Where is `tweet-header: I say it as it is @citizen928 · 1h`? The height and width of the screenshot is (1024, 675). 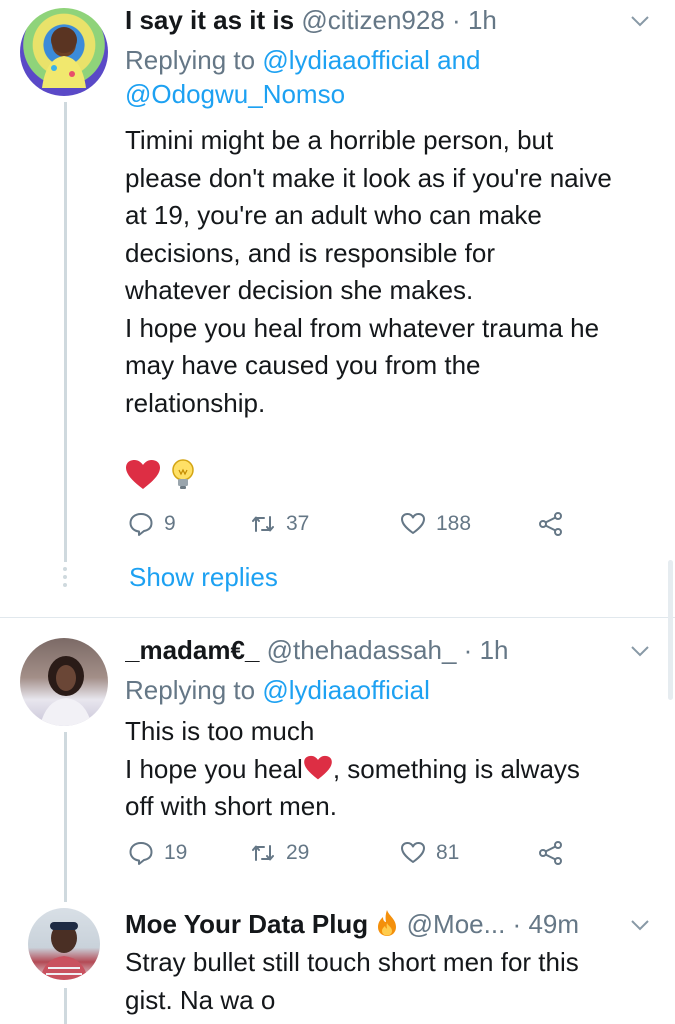 tweet-header: I say it as it is @citizen928 · 1h is located at coordinates (380, 20).